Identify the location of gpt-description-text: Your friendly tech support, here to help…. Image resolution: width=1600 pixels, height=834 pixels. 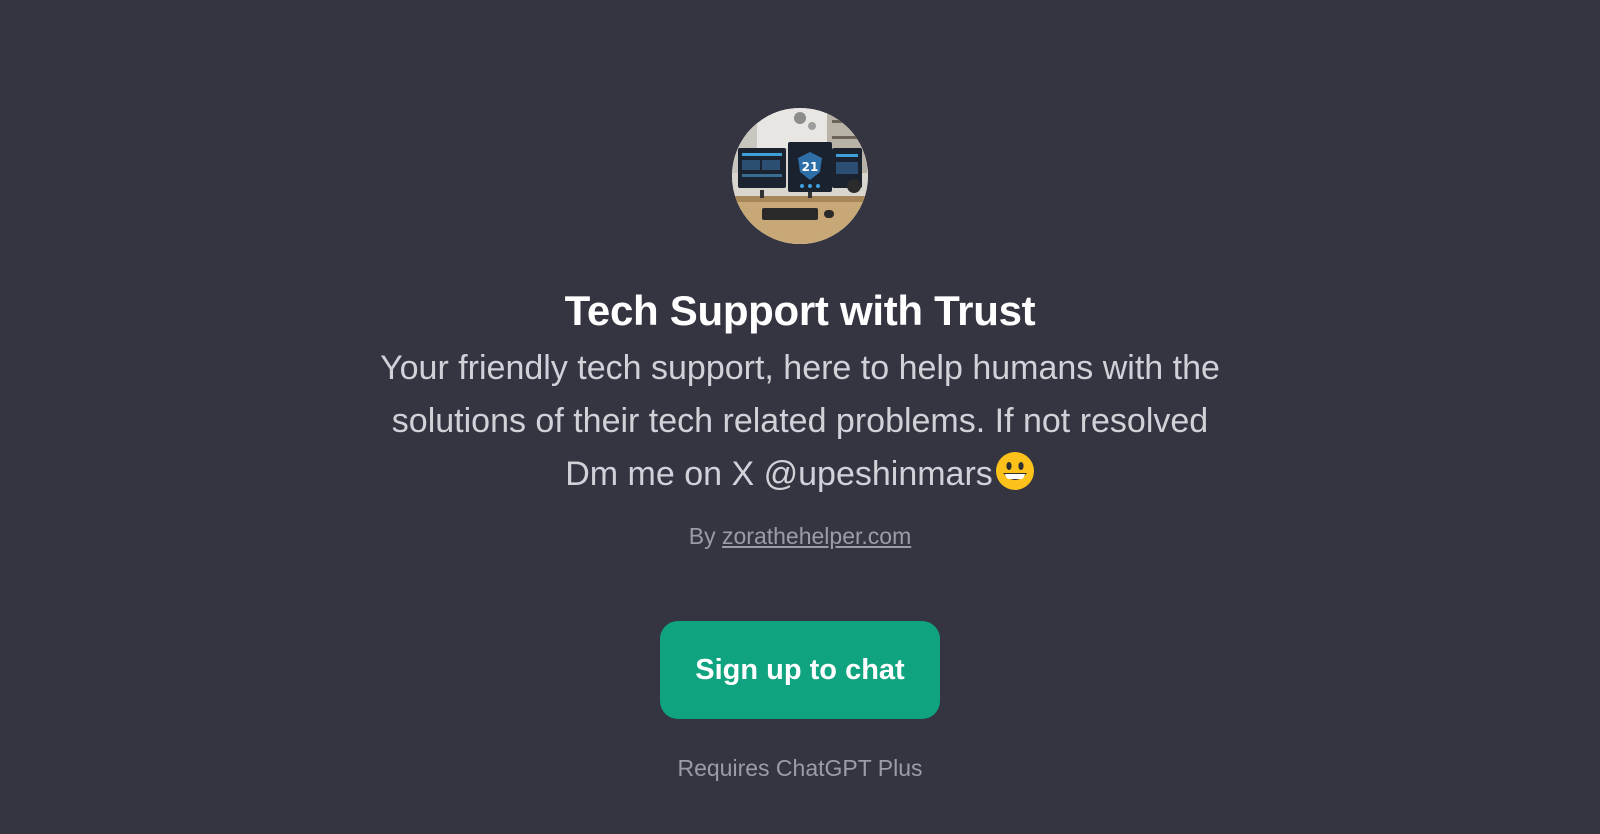
(800, 421).